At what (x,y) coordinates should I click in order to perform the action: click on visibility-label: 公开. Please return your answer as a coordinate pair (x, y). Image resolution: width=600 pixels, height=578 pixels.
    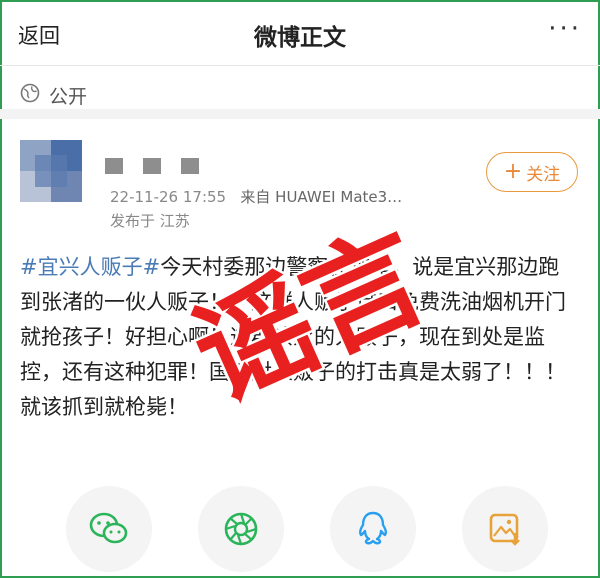
    Looking at the image, I should click on (68, 97).